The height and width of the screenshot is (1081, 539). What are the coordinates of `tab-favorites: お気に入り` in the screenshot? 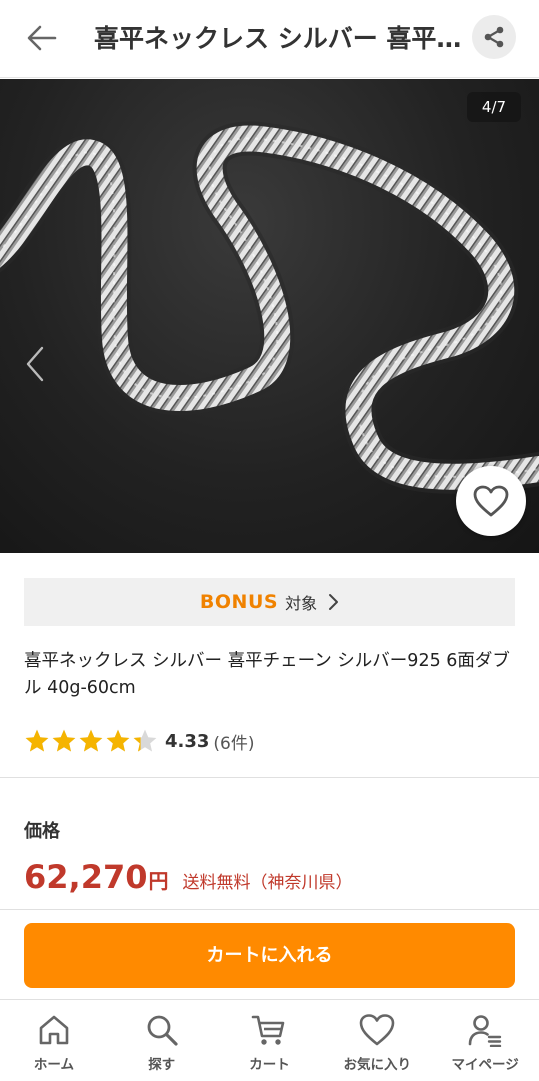 It's located at (377, 1040).